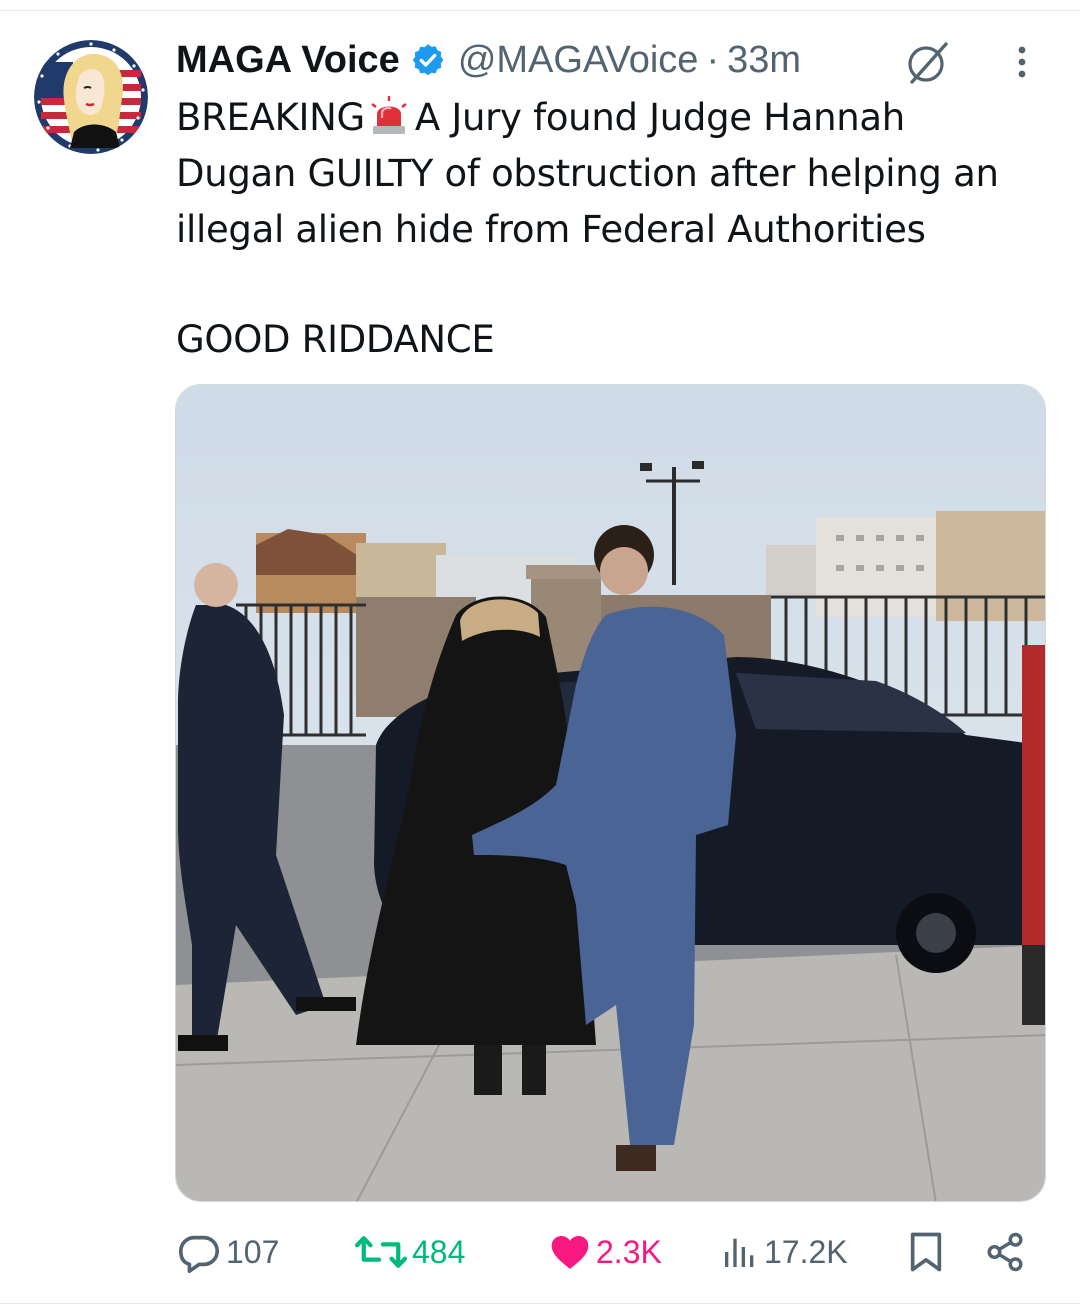 The height and width of the screenshot is (1312, 1080). I want to click on post-text-line-1: BREAKING A Jury found Judge Hannah, so click(616, 118).